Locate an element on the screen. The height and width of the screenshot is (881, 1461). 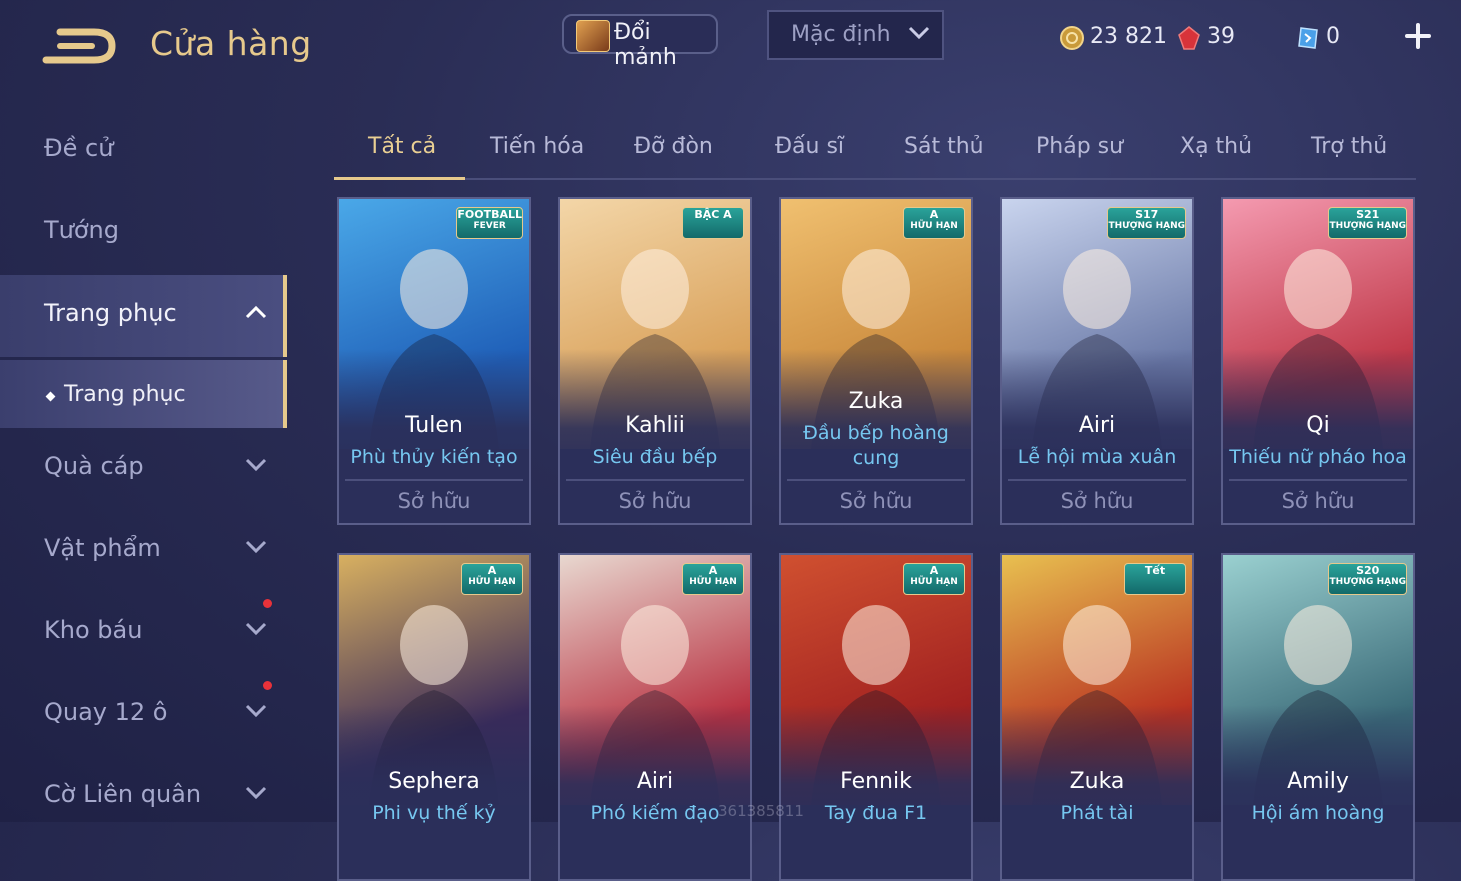
exchange-shards-button: Đổi mảnh is located at coordinates (640, 42).